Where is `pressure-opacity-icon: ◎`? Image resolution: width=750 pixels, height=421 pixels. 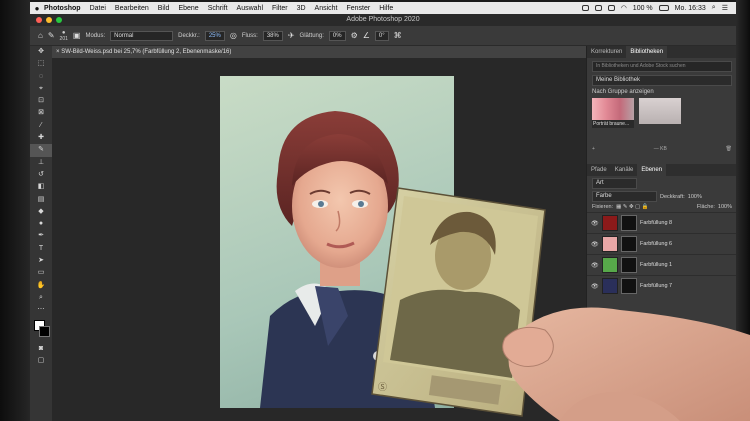
pressure-opacity-icon: ◎ is located at coordinates (233, 35).